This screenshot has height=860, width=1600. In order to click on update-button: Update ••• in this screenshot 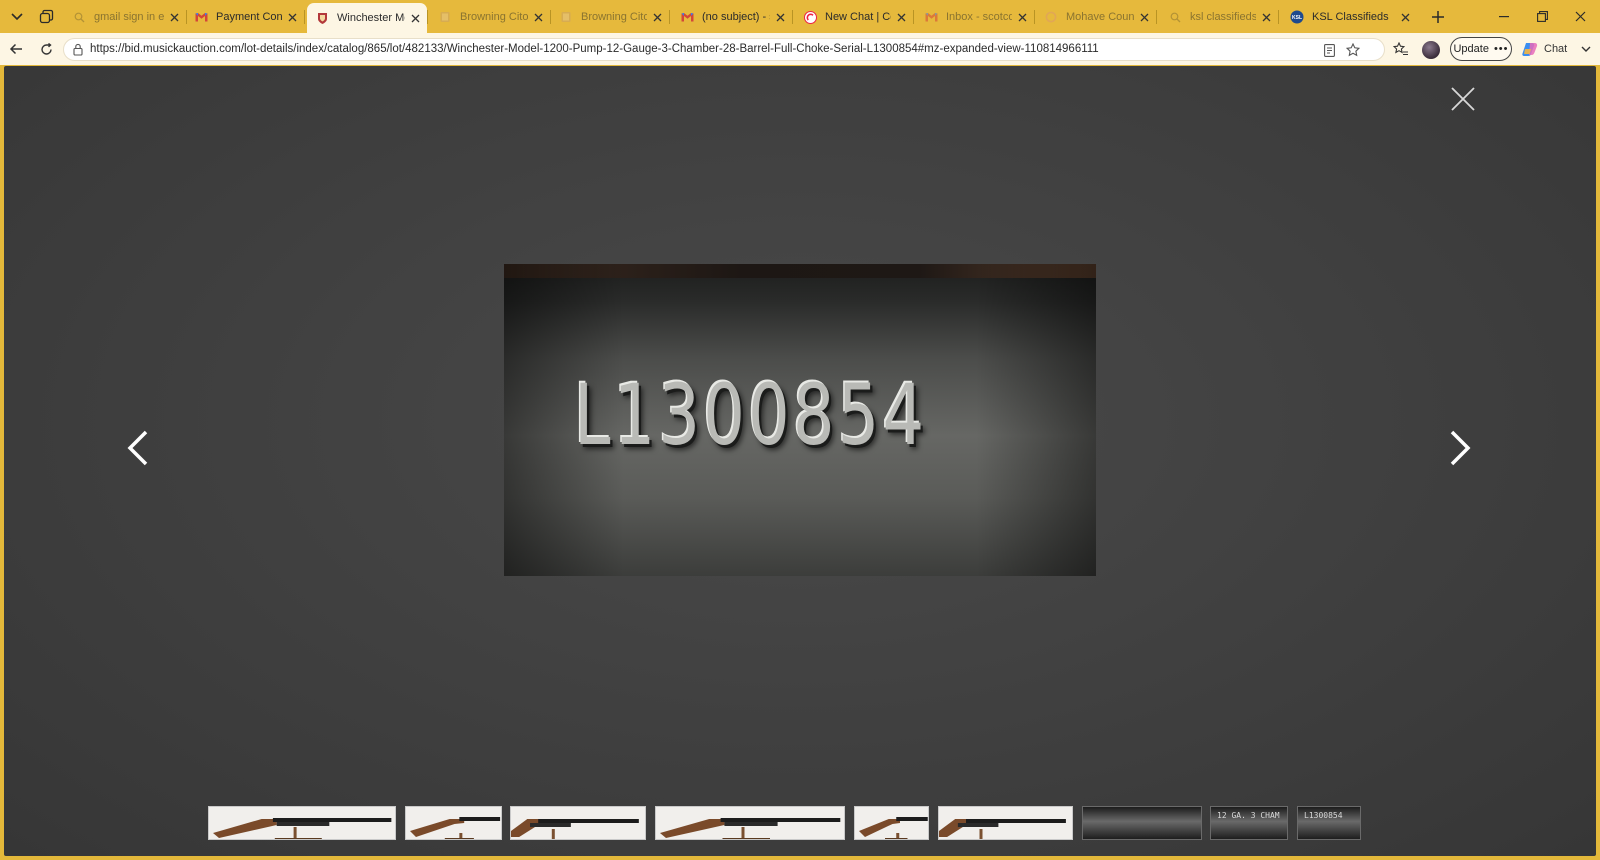, I will do `click(1481, 49)`.